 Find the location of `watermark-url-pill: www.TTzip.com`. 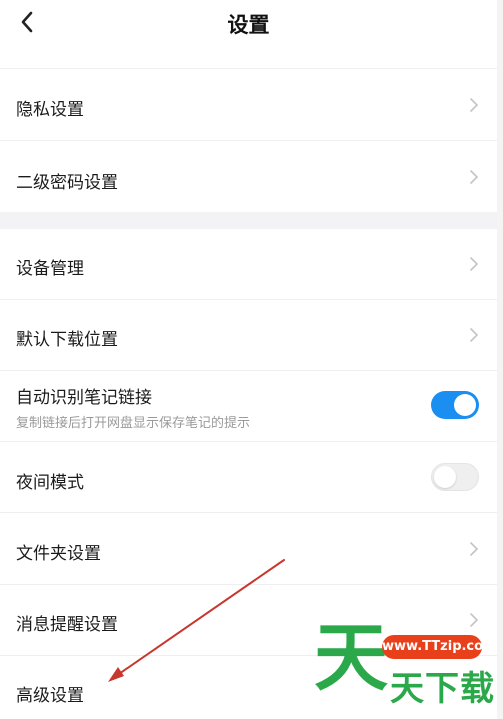

watermark-url-pill: www.TTzip.com is located at coordinates (439, 647).